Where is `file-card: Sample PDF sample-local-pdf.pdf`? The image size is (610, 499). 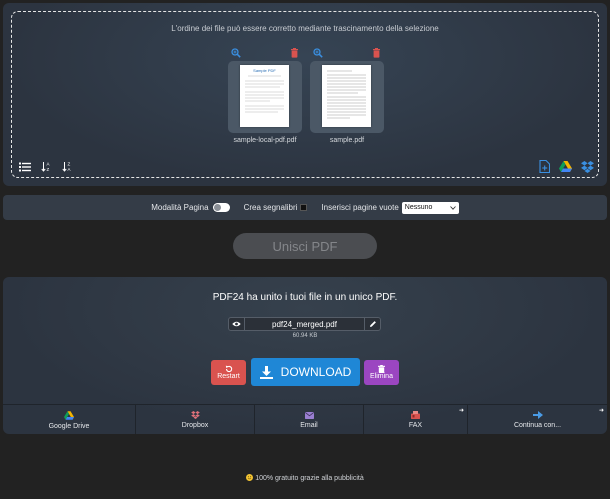 file-card: Sample PDF sample-local-pdf.pdf is located at coordinates (265, 96).